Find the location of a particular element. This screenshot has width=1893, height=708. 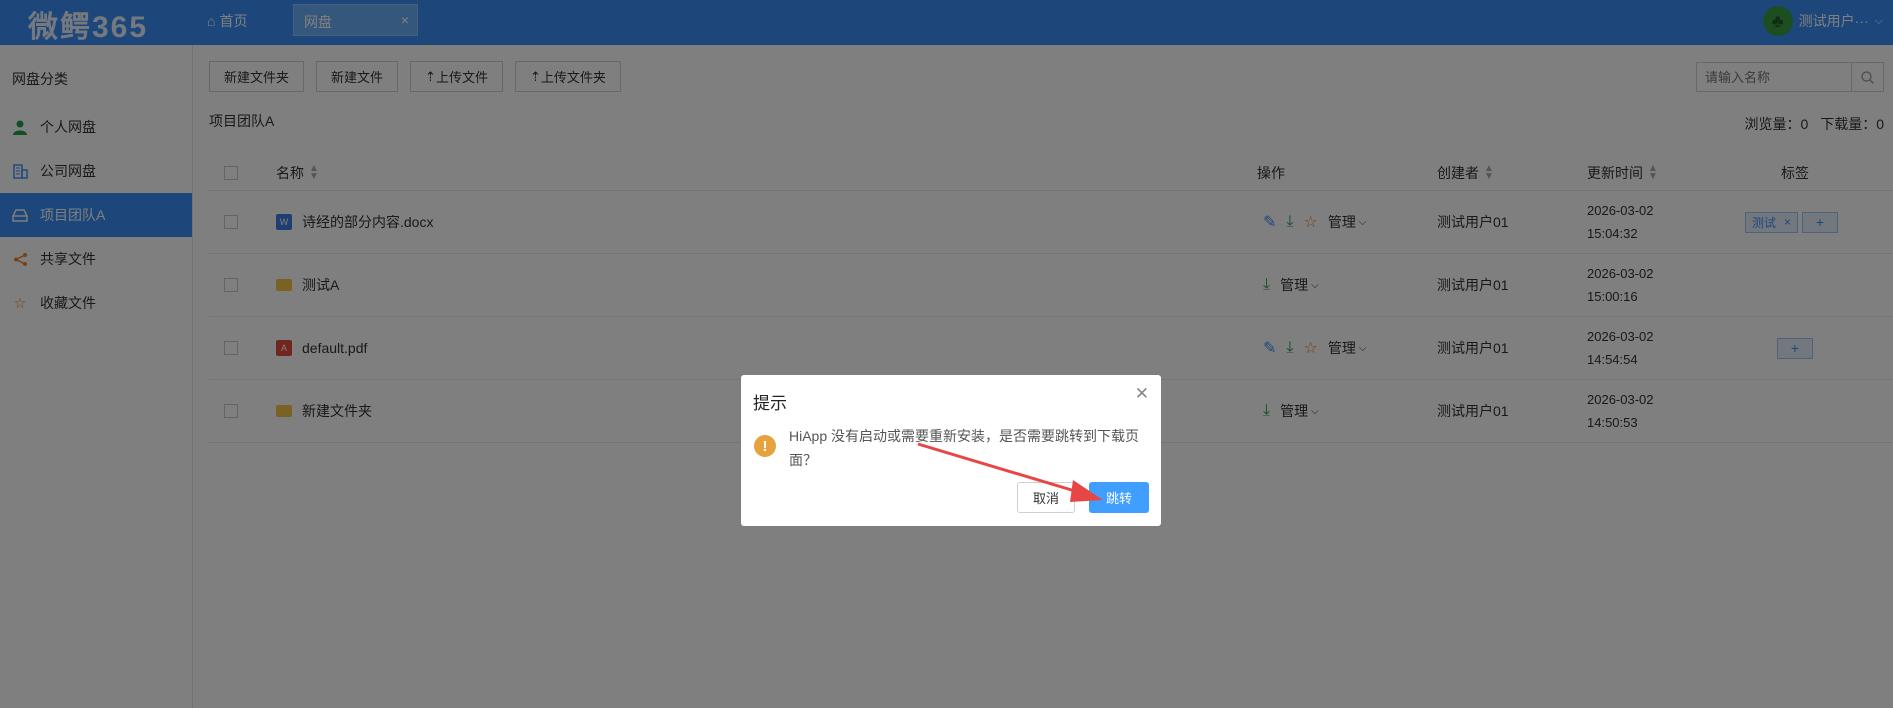

close-icon: ✕ is located at coordinates (1142, 394).